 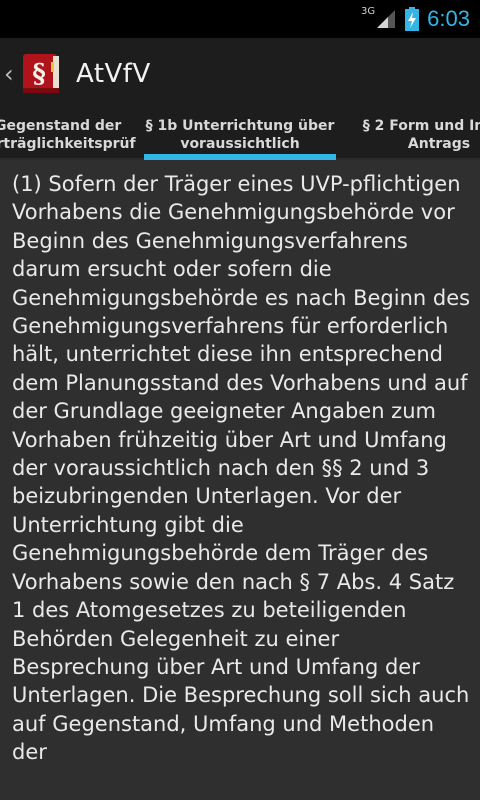 I want to click on tab-label-line1: § 1b Unterrichtung über, so click(x=240, y=126).